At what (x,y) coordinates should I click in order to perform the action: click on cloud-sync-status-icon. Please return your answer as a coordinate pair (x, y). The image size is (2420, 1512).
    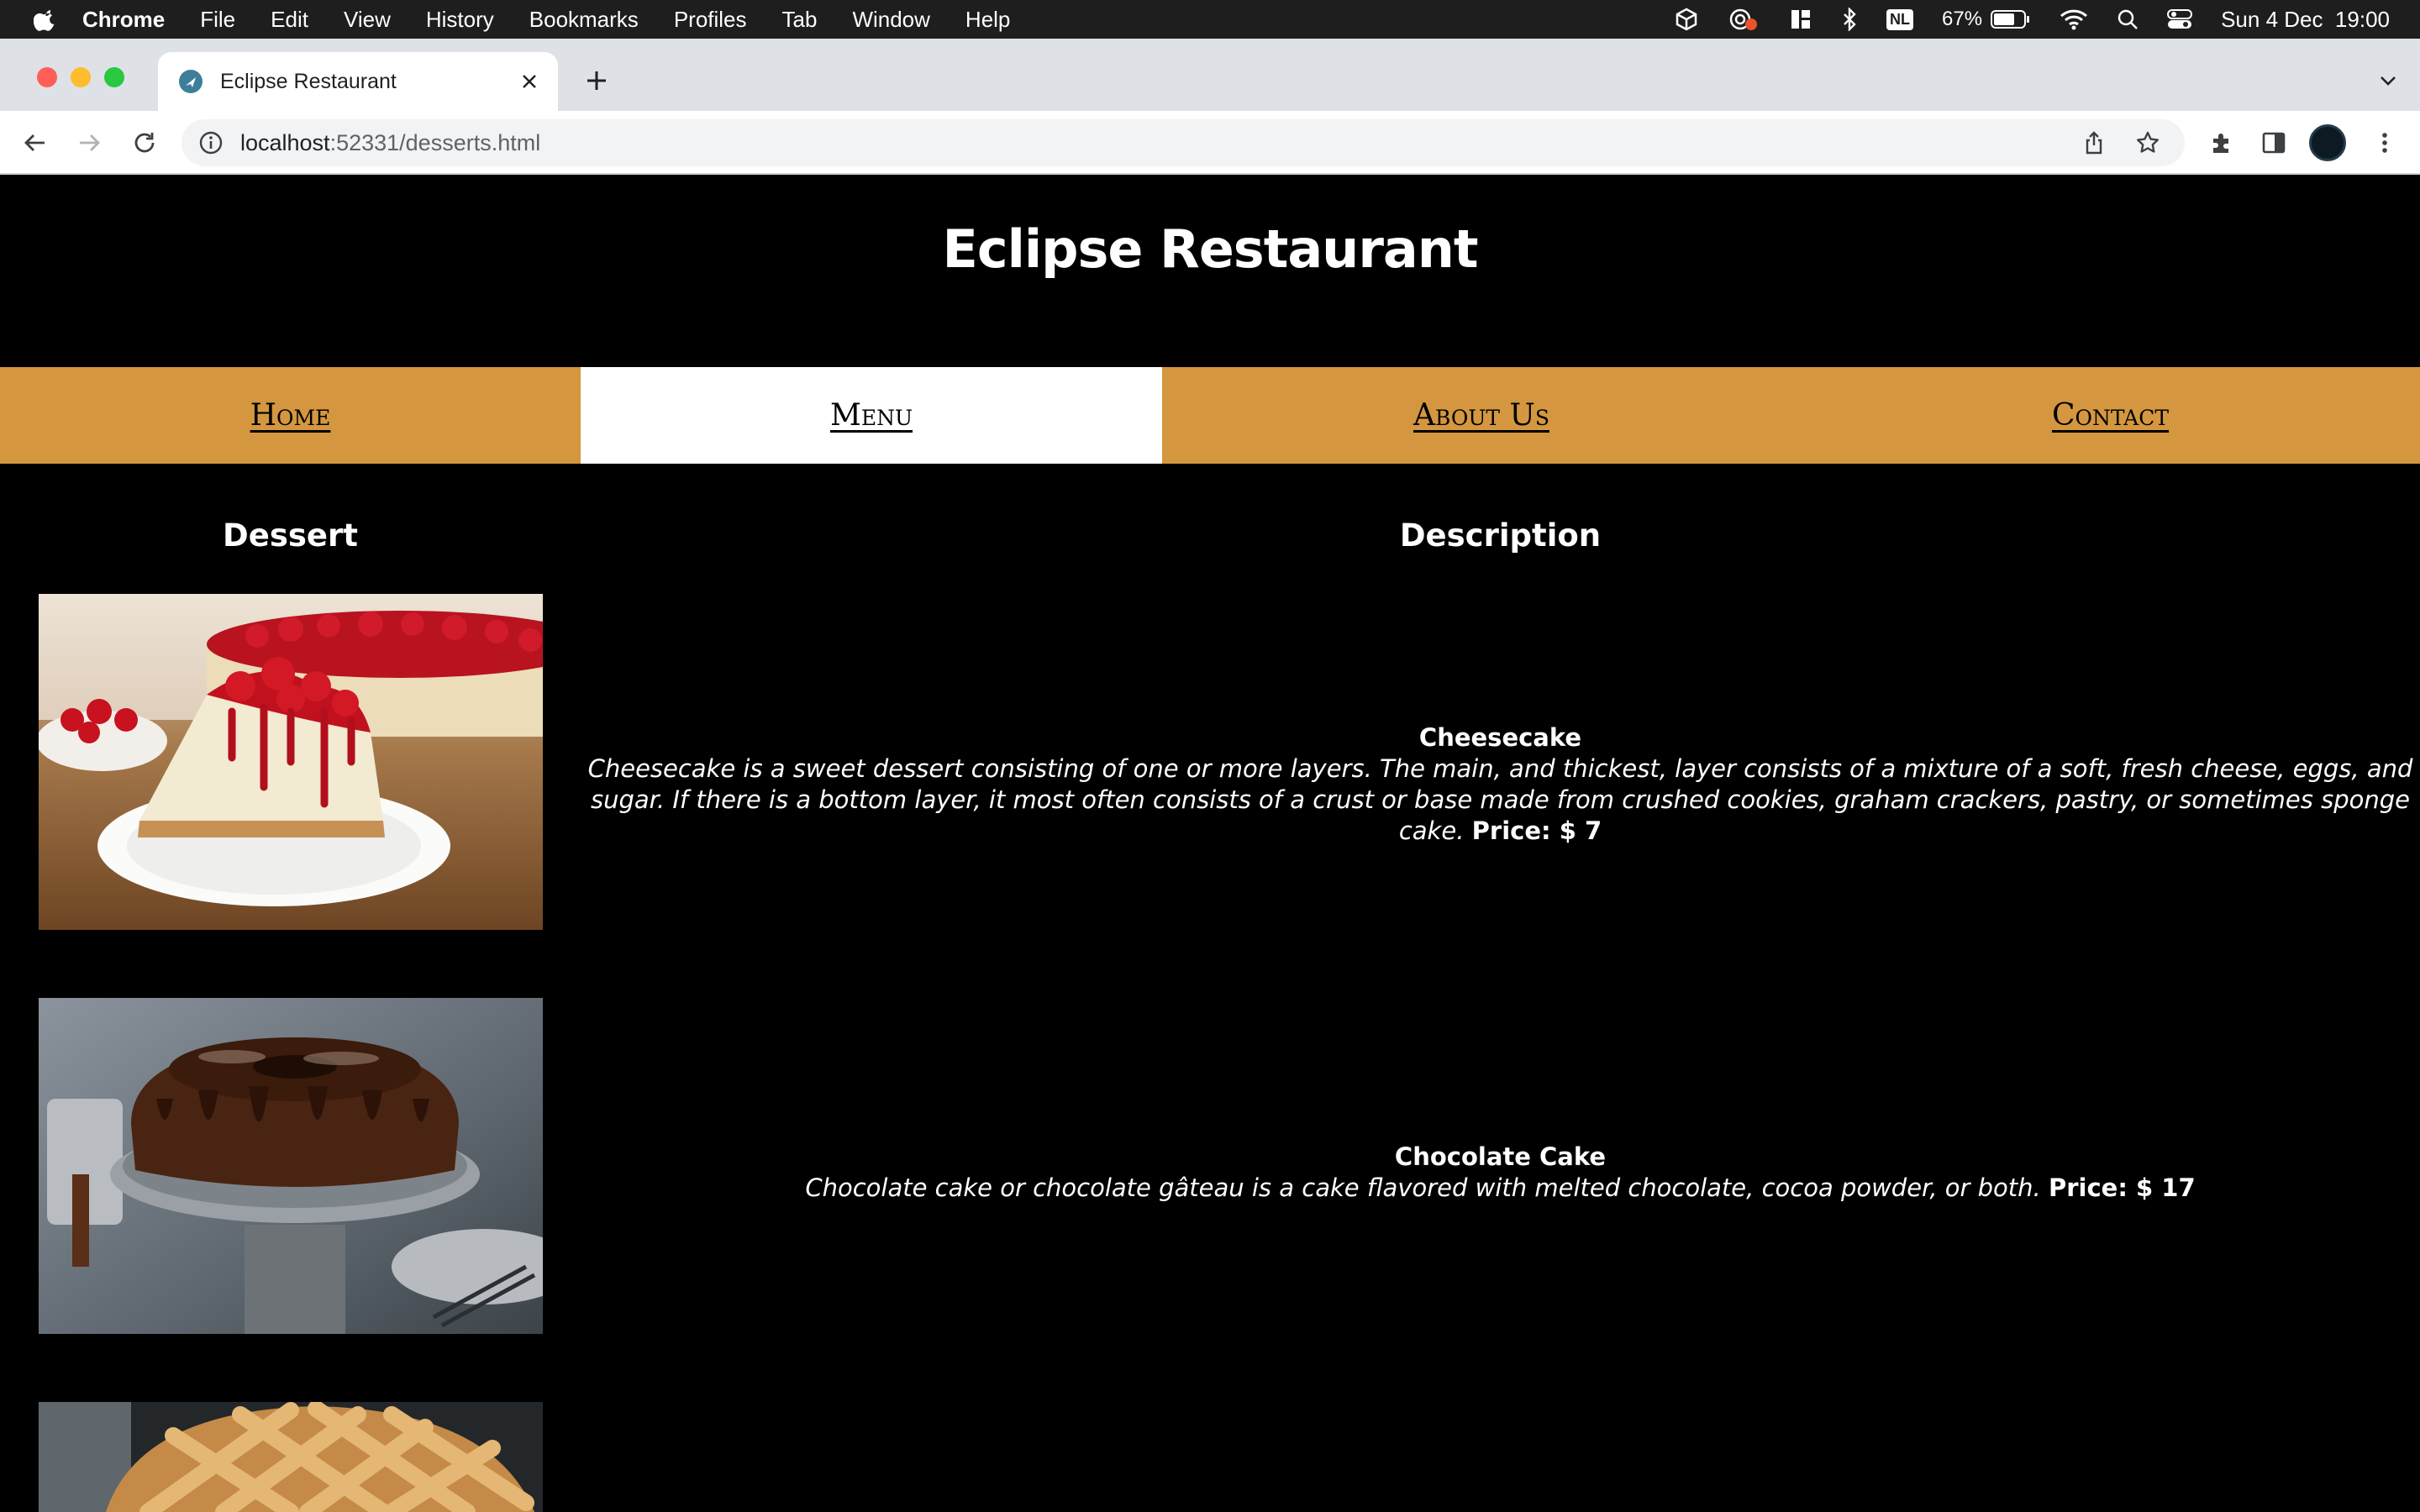
    Looking at the image, I should click on (1743, 19).